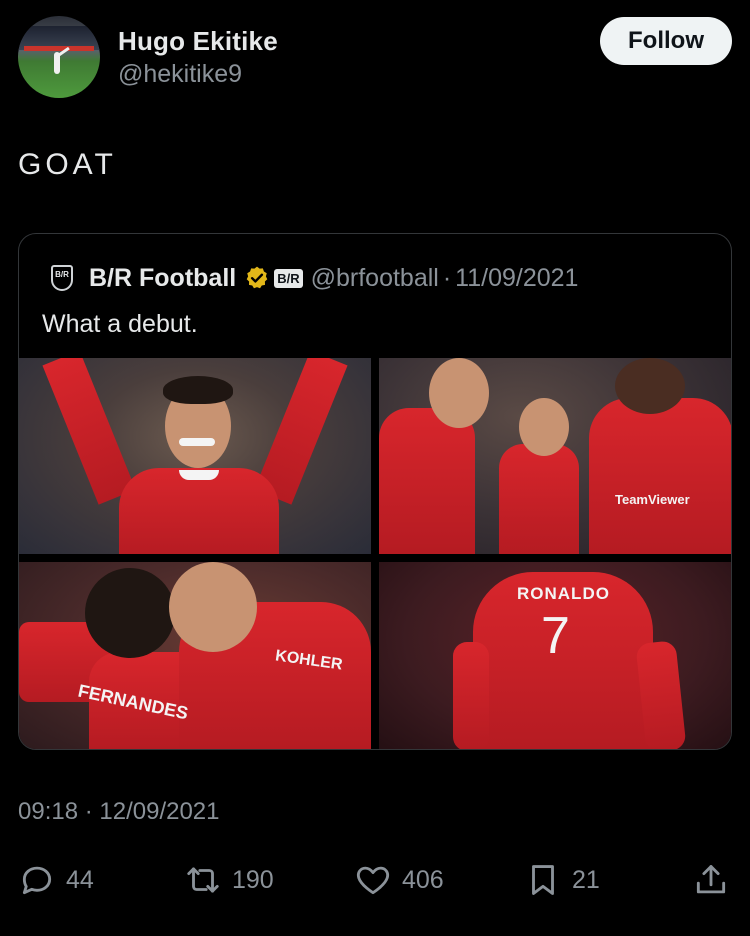  Describe the element at coordinates (666, 41) in the screenshot. I see `follow-button: Follow` at that location.